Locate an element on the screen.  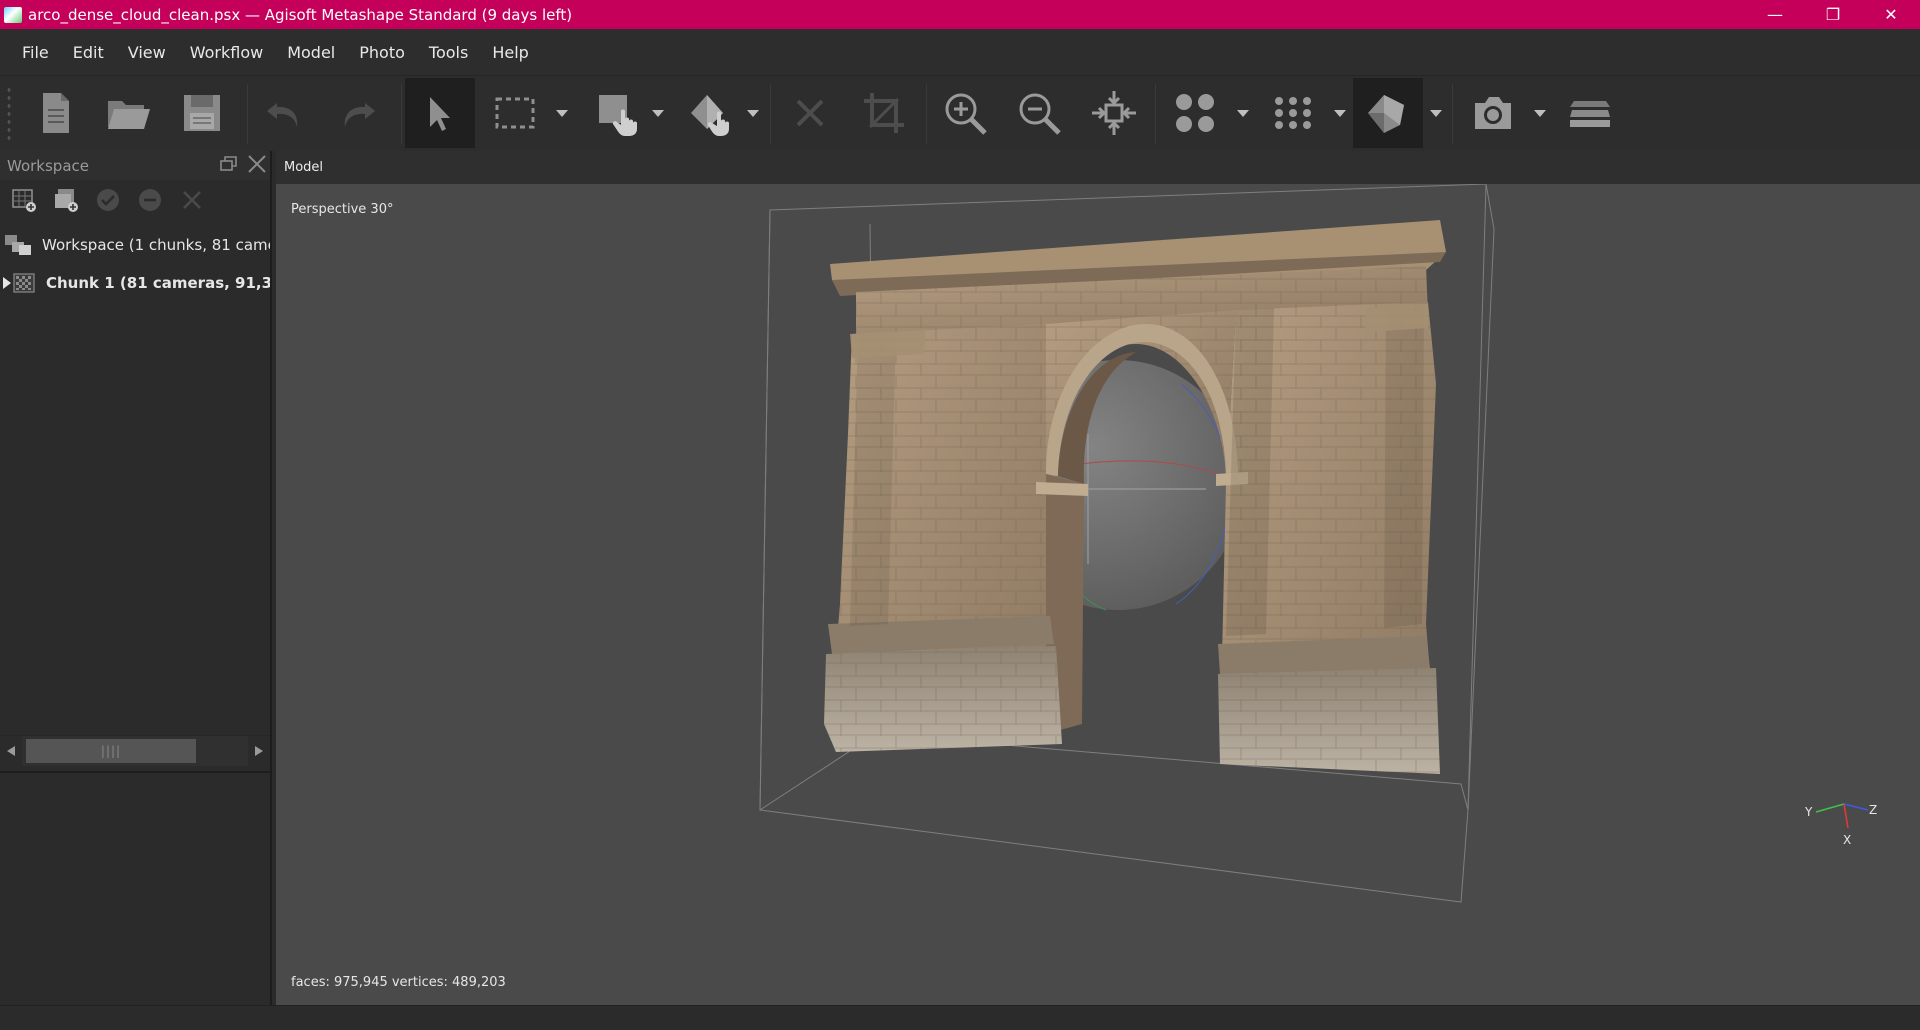
scroll-left-icon is located at coordinates (11, 751).